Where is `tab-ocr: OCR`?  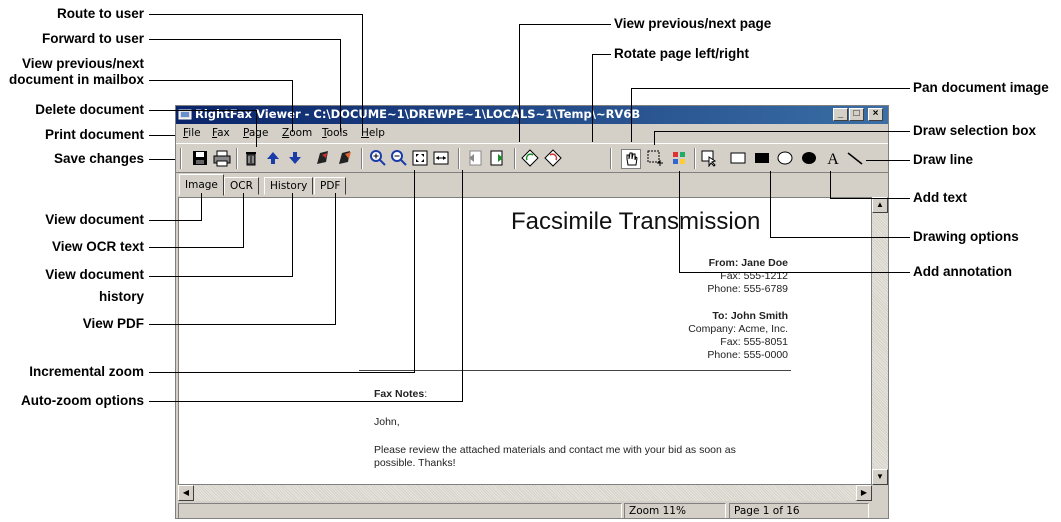 tab-ocr: OCR is located at coordinates (241, 186).